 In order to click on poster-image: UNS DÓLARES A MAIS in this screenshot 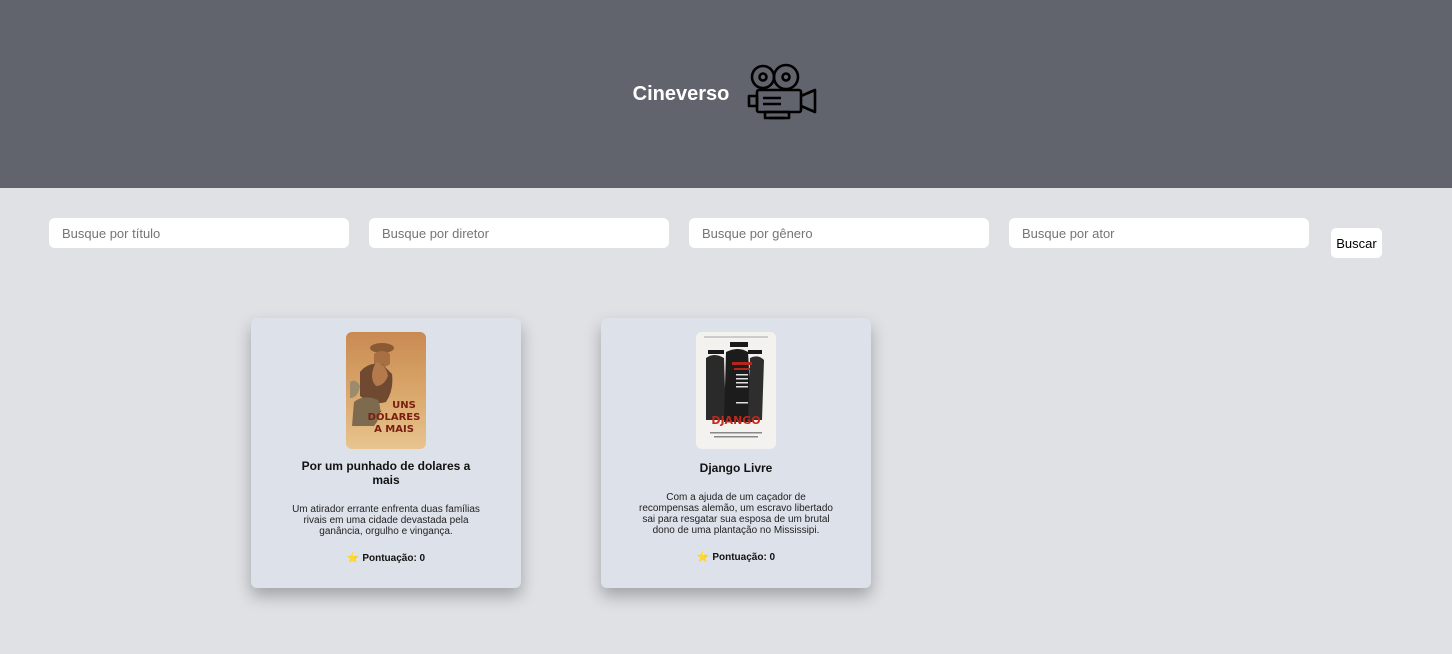, I will do `click(386, 390)`.